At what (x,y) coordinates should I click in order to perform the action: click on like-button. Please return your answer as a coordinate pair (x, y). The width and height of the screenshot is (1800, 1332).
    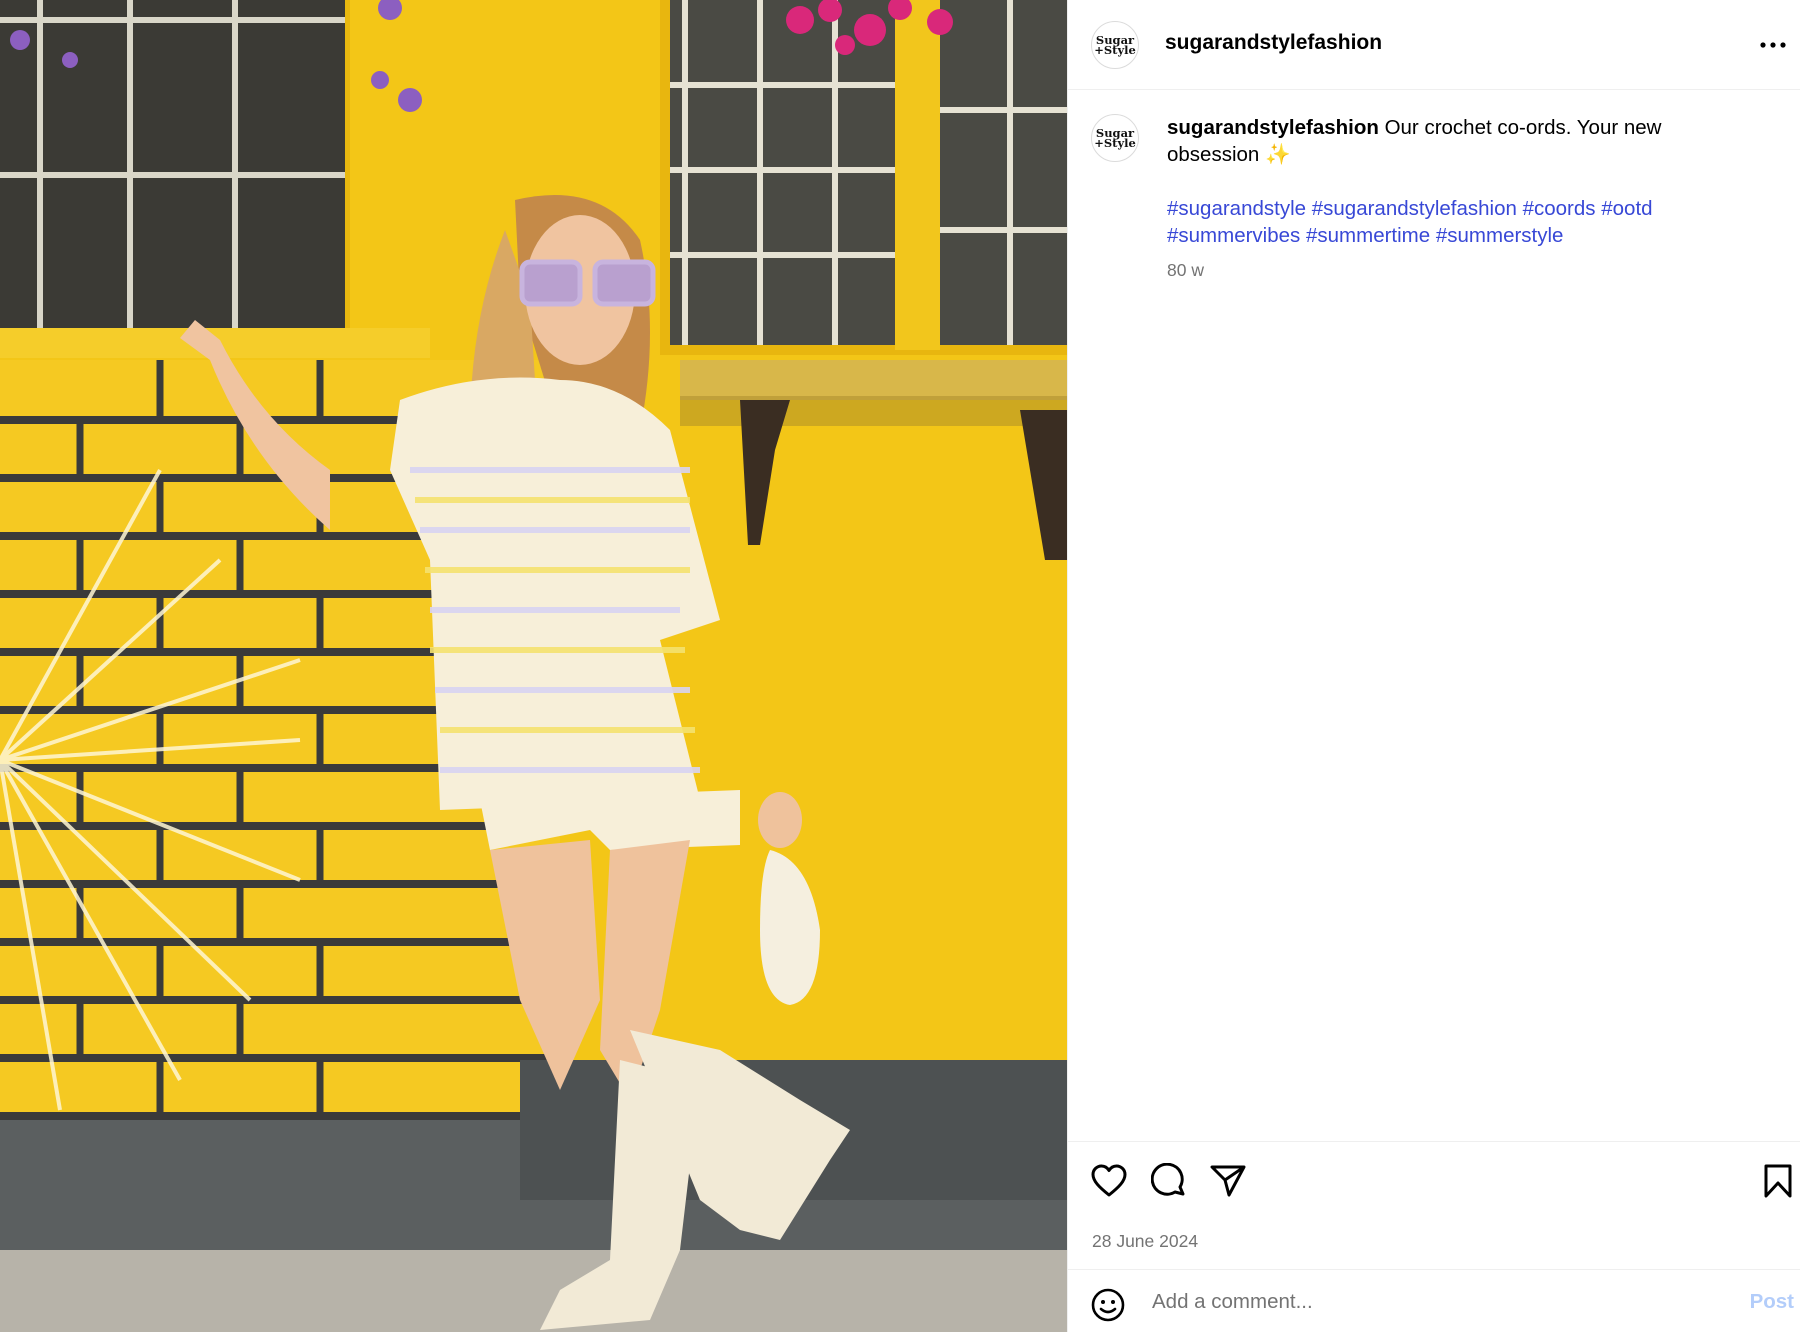
    Looking at the image, I should click on (1109, 1181).